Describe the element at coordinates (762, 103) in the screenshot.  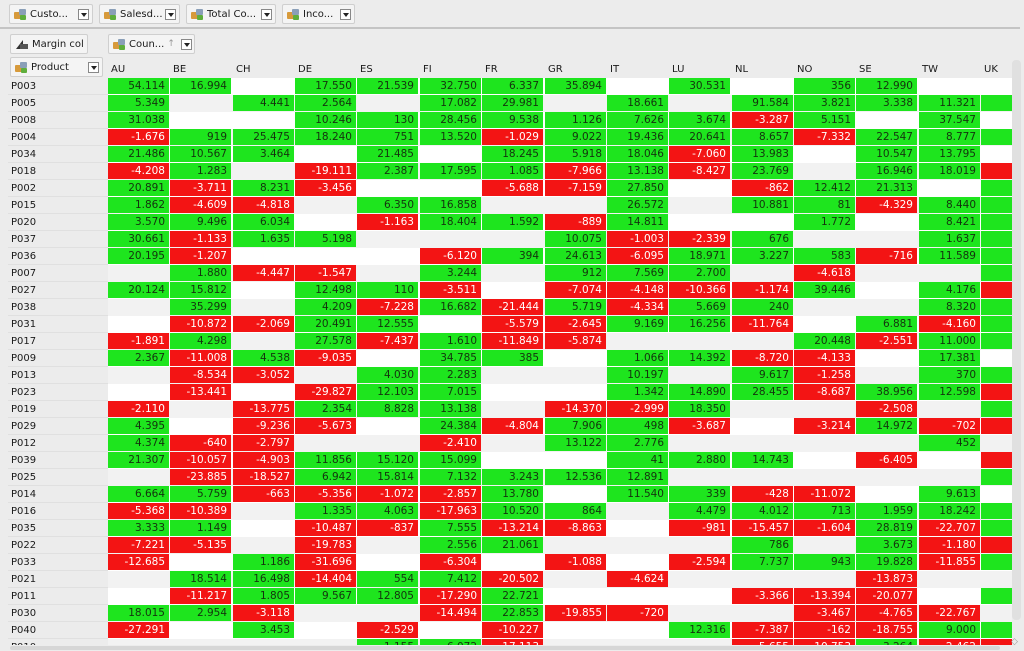
I see `pivot-cell: 91.584` at that location.